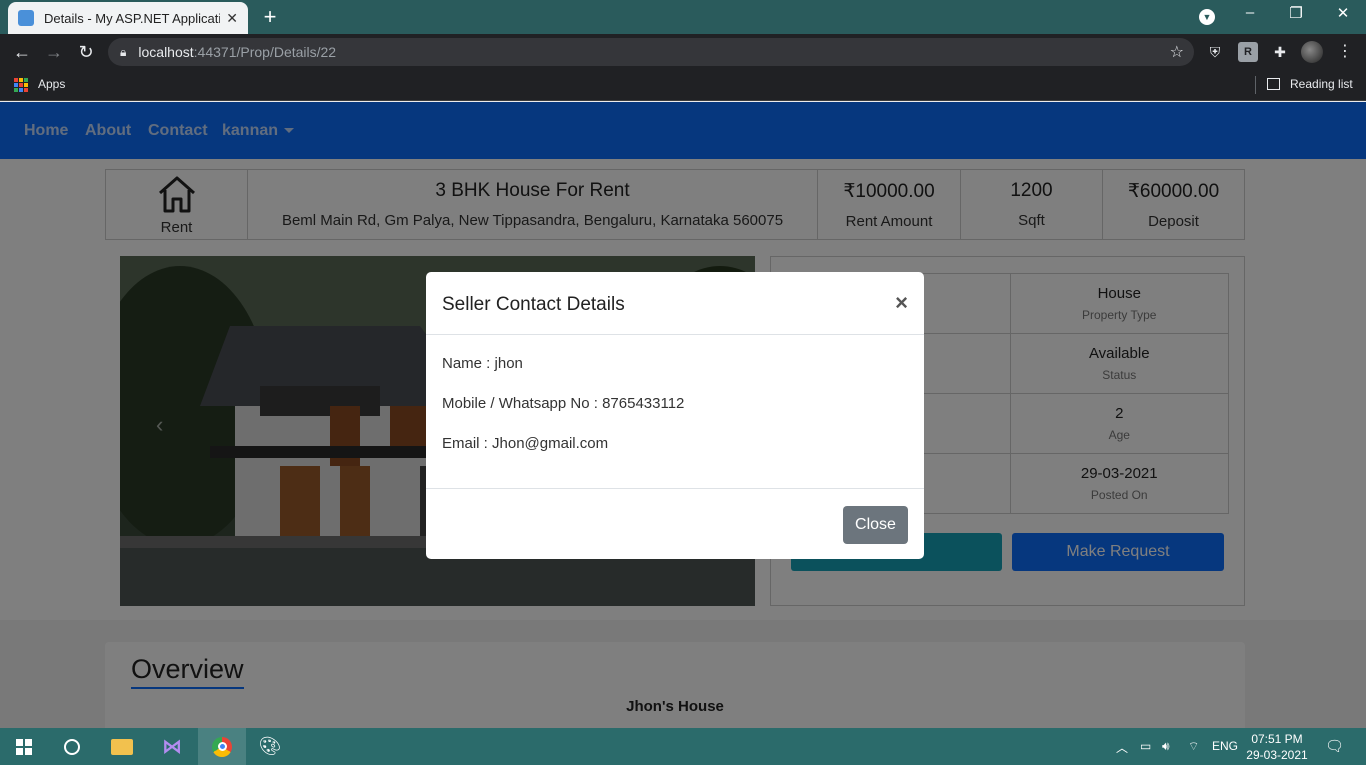 This screenshot has height=765, width=1366. Describe the element at coordinates (651, 52) in the screenshot. I see `address-bar: 🔒︎ localhost:44371/Prop/Details/22 ☆` at that location.